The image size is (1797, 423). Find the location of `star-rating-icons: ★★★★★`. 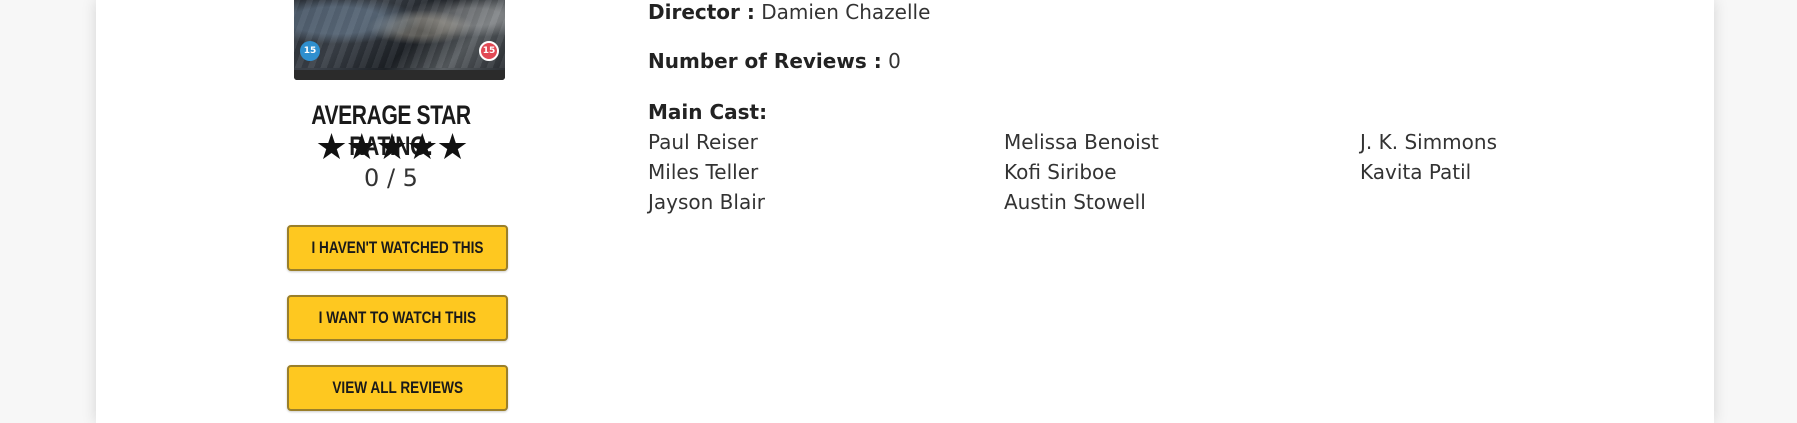

star-rating-icons: ★★★★★ is located at coordinates (391, 148).